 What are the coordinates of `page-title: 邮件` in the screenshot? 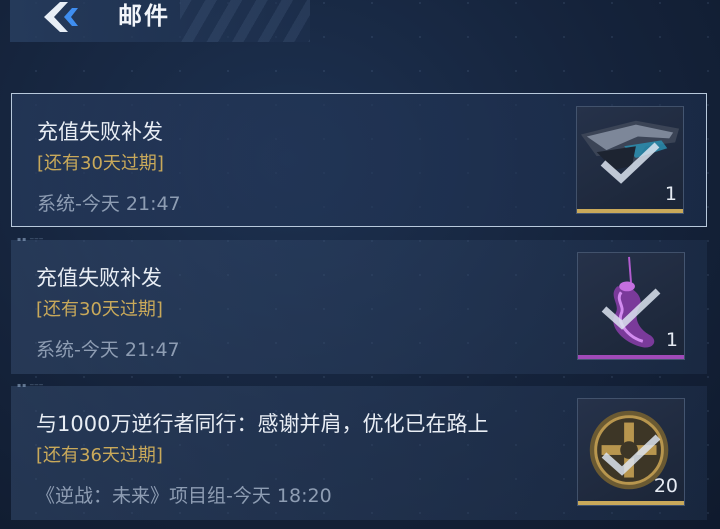 It's located at (144, 16).